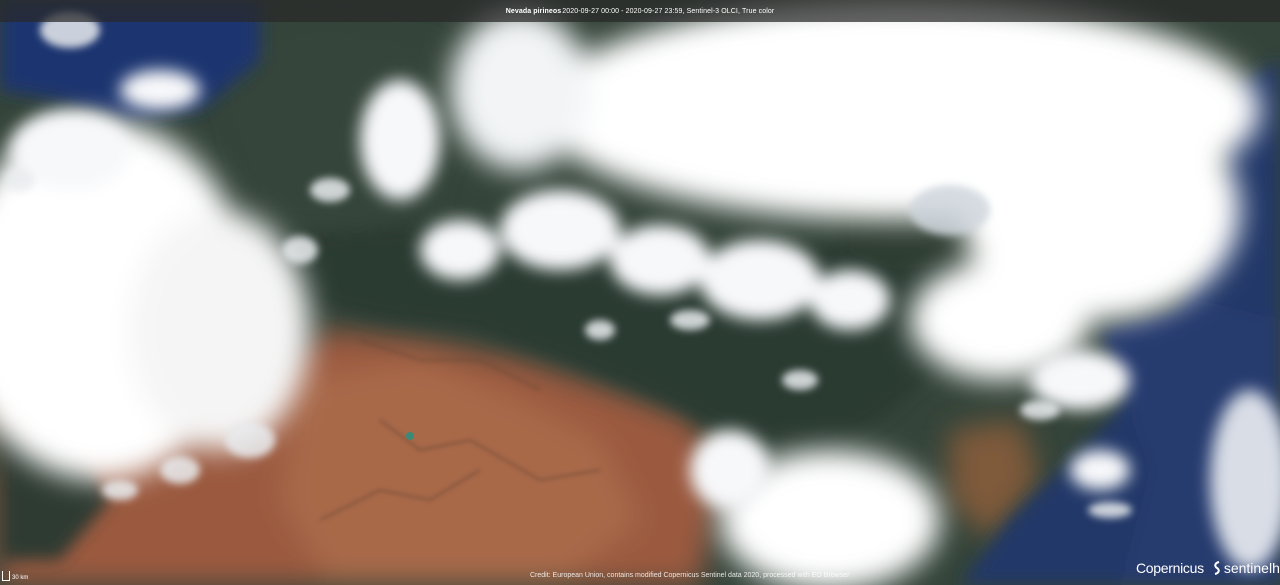 This screenshot has height=585, width=1280. Describe the element at coordinates (1217, 568) in the screenshot. I see `sentinelhub-mark-icon` at that location.